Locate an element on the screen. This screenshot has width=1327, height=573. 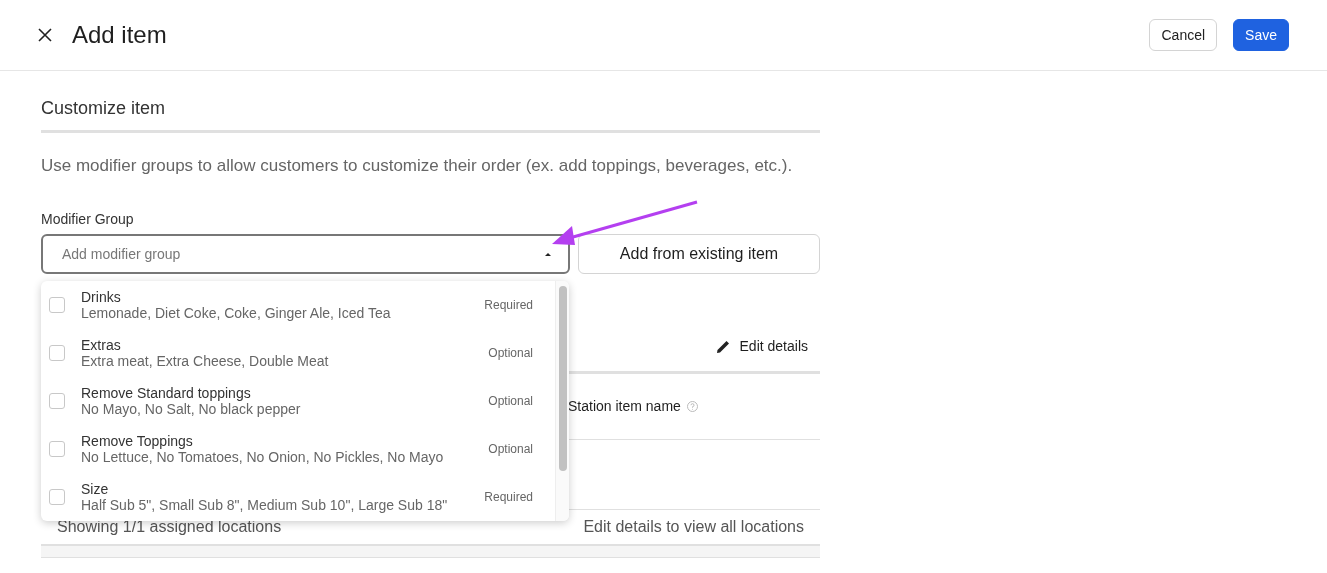
page-title: Add item is located at coordinates (119, 35).